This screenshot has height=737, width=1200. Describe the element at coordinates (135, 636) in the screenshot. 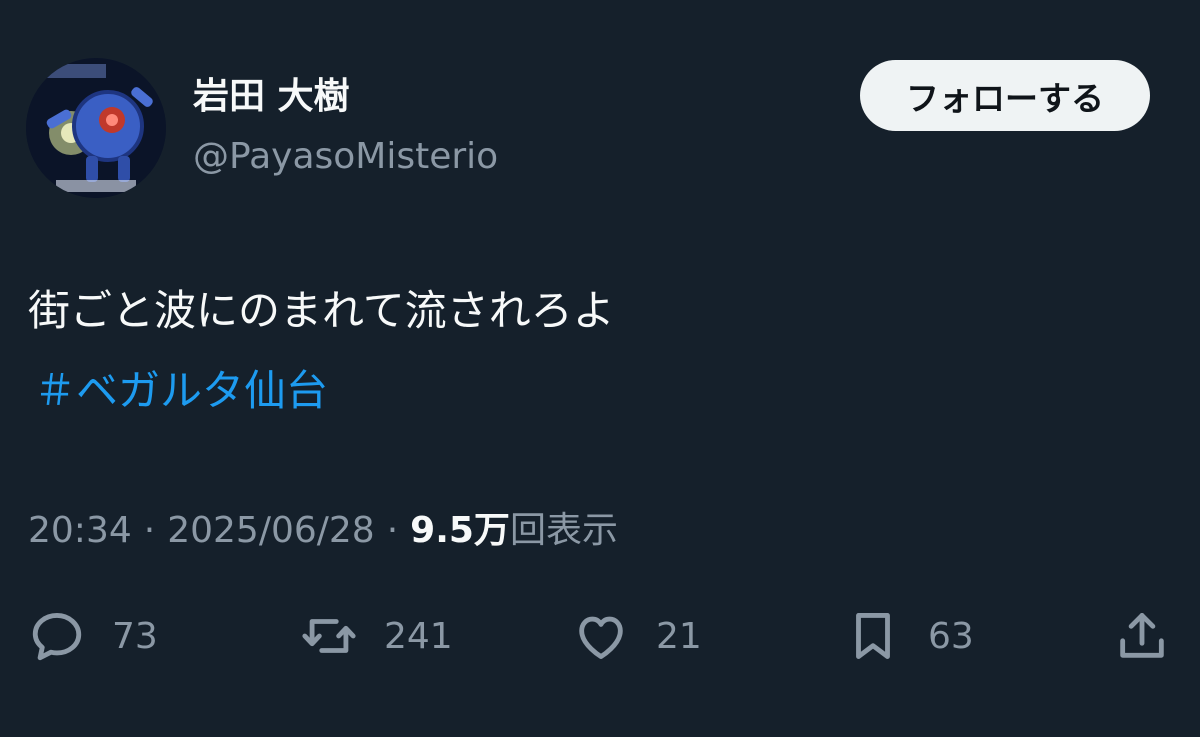

I see `reply-count: 73` at that location.